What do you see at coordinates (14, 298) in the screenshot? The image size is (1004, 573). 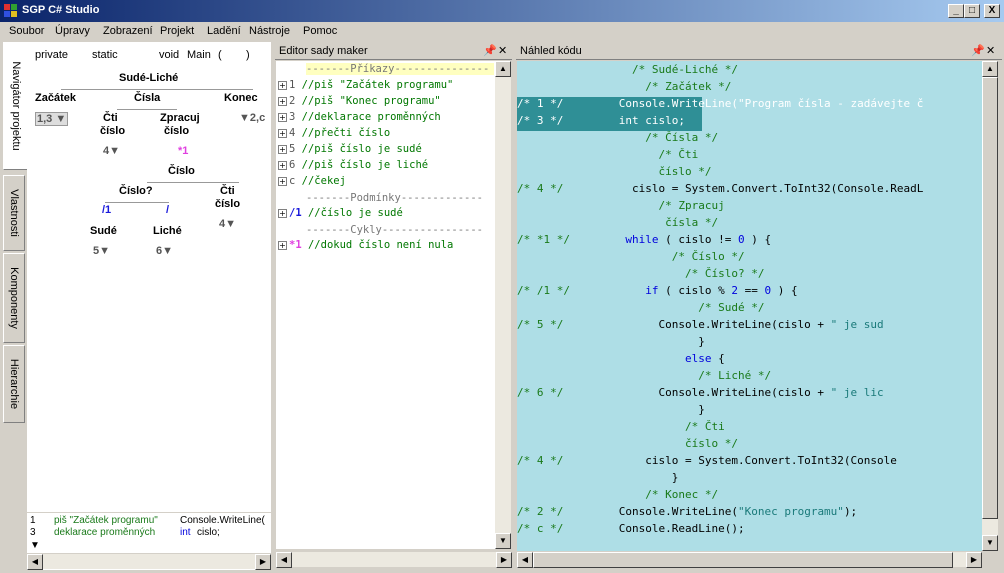 I see `tab-components: Komponenty` at bounding box center [14, 298].